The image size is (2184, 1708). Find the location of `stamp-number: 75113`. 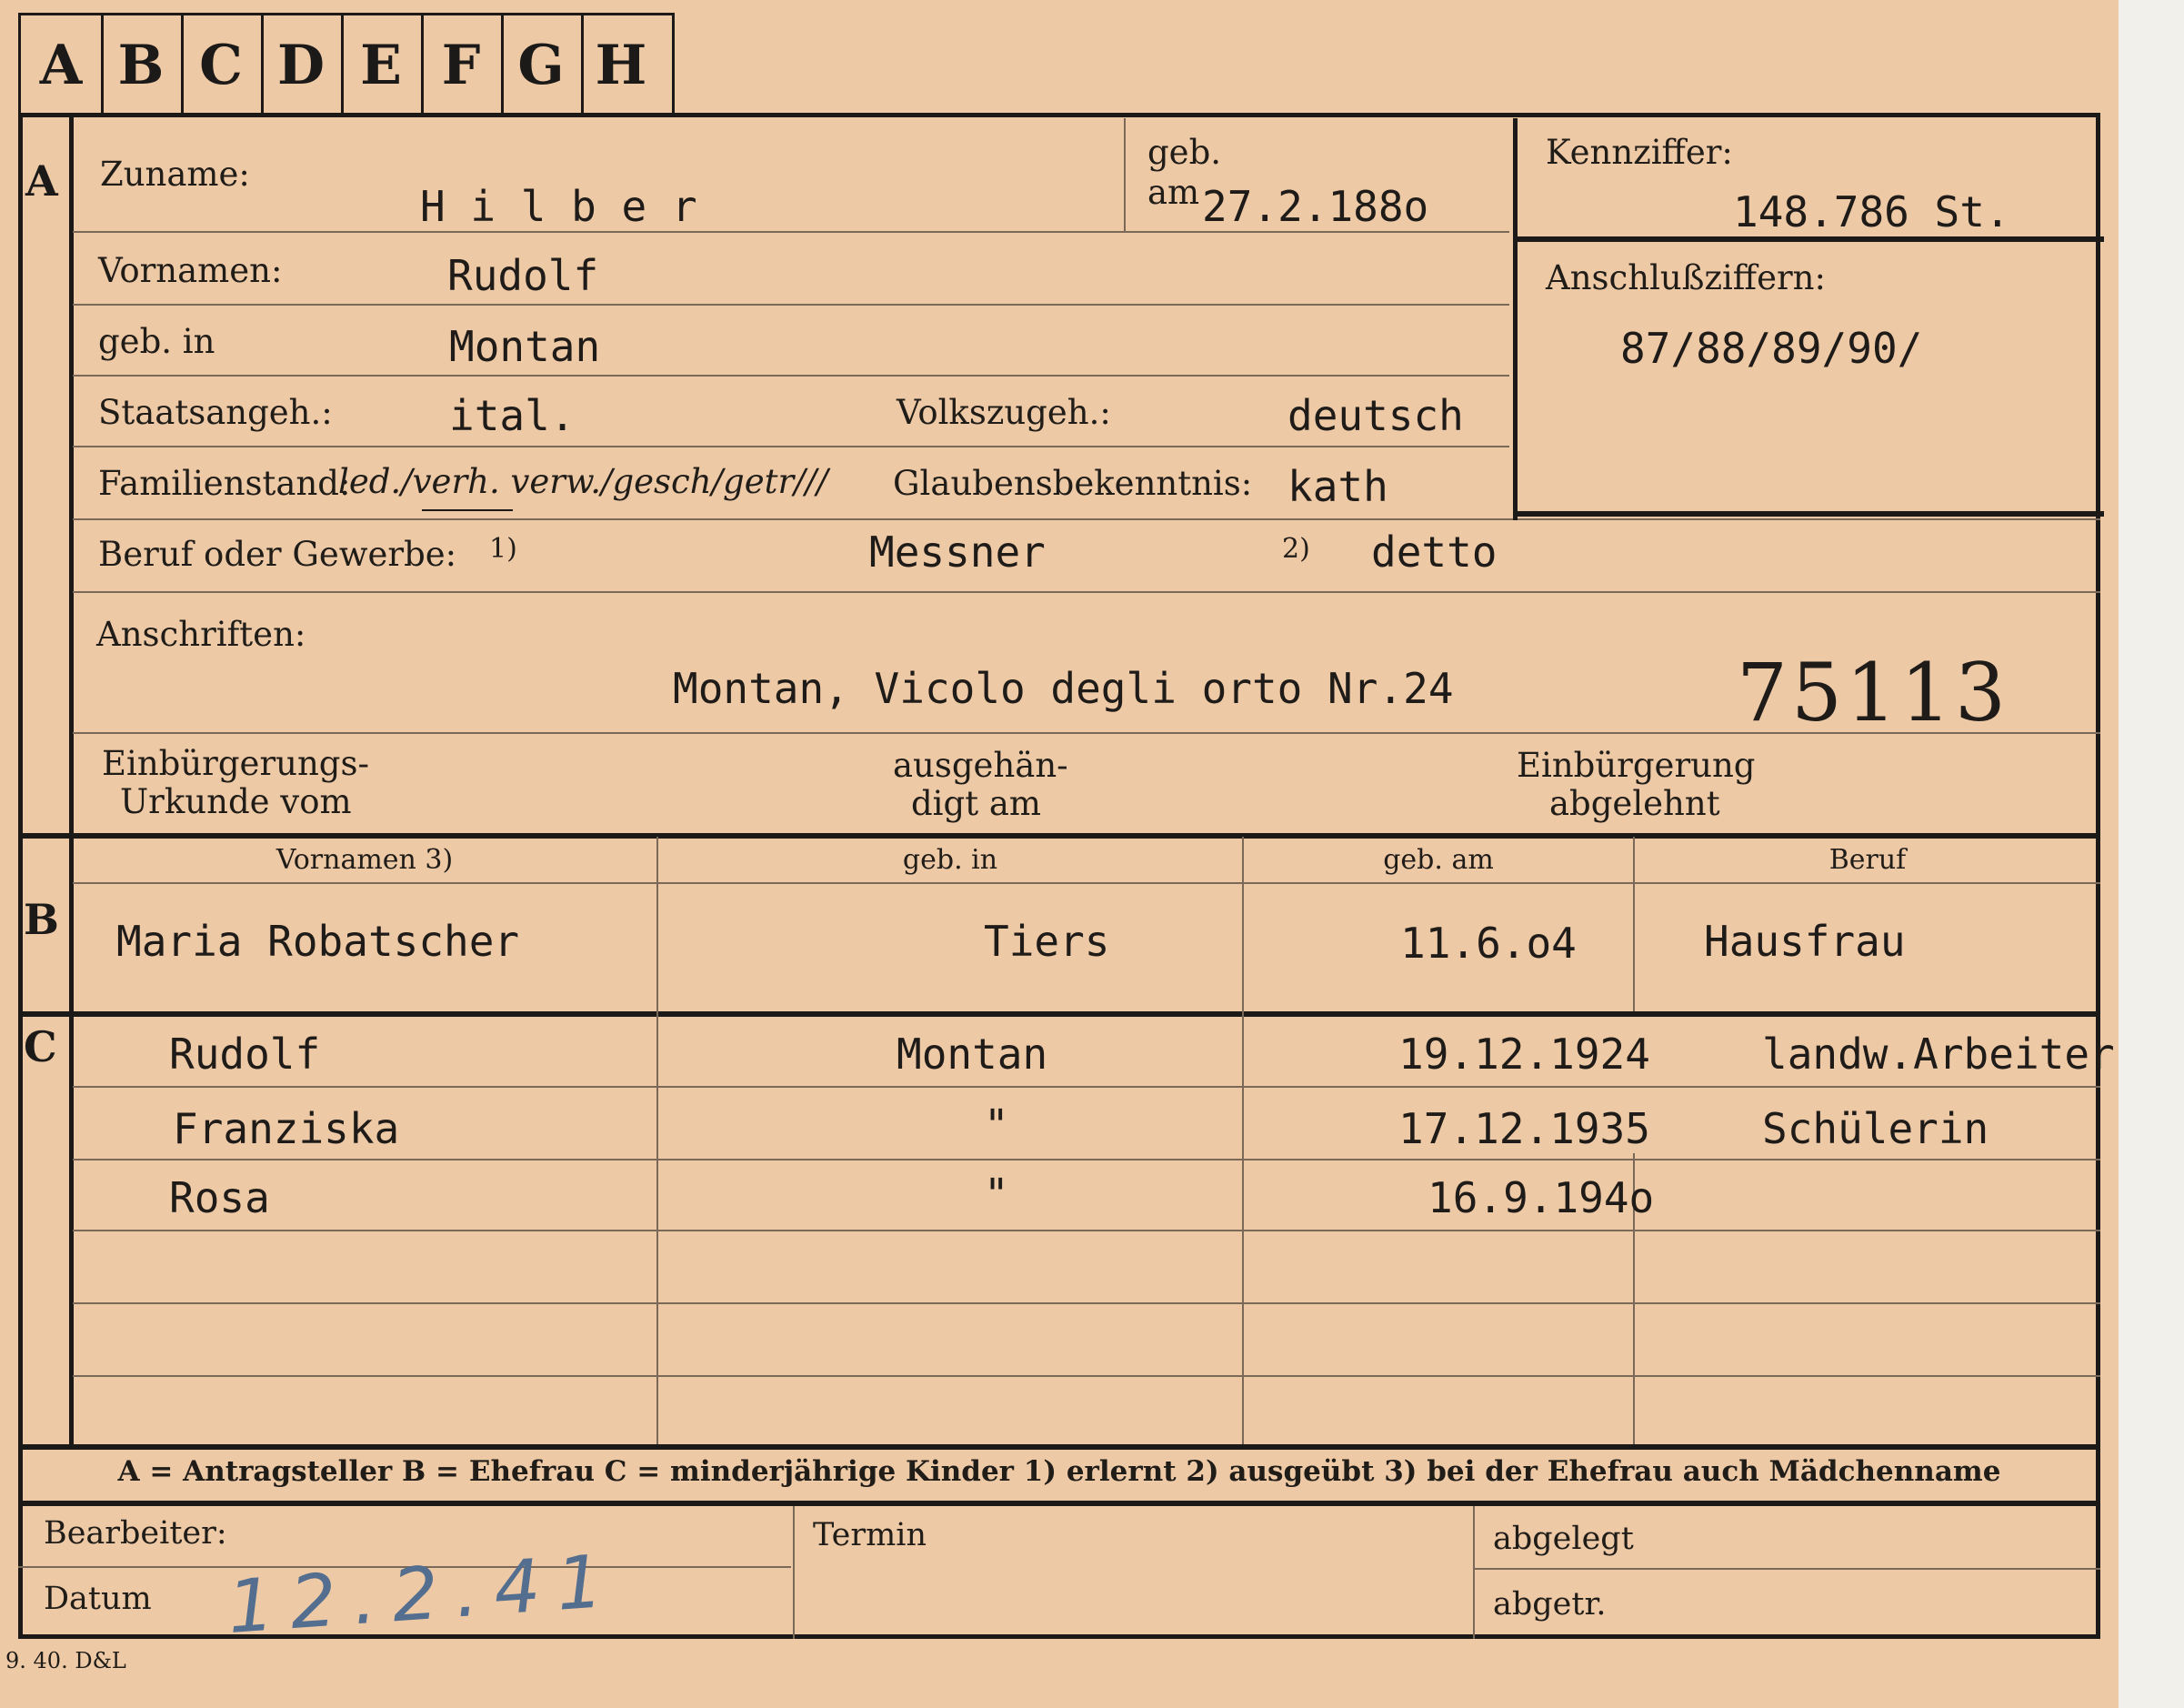

stamp-number: 75113 is located at coordinates (1873, 692).